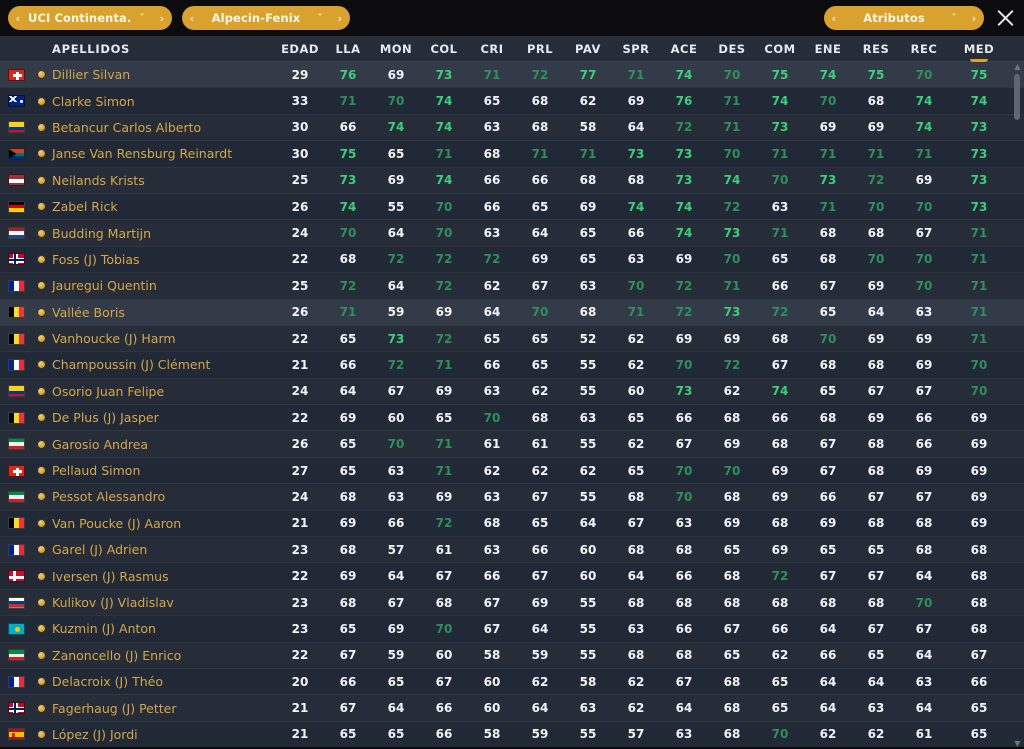 Image resolution: width=1024 pixels, height=749 pixels. Describe the element at coordinates (340, 18) in the screenshot. I see `next-team-icon: ›` at that location.